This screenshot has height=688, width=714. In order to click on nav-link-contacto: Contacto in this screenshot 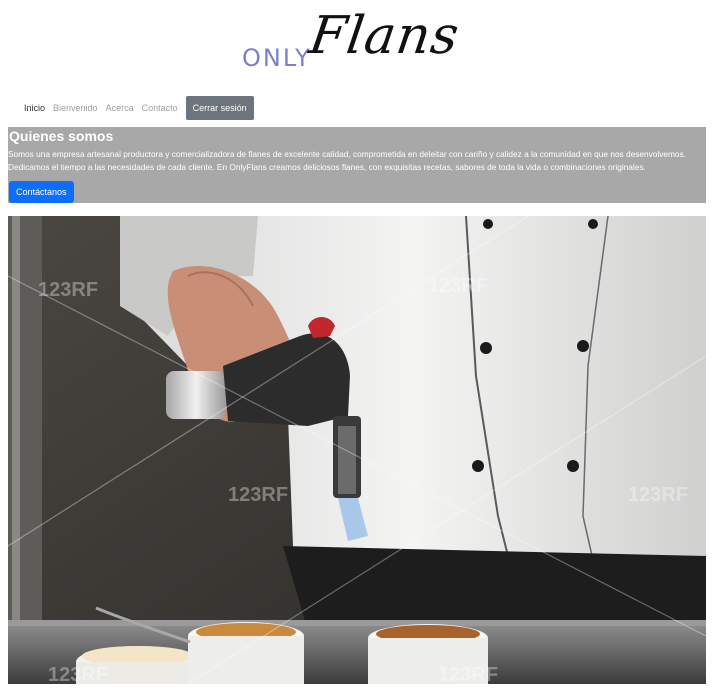, I will do `click(160, 108)`.